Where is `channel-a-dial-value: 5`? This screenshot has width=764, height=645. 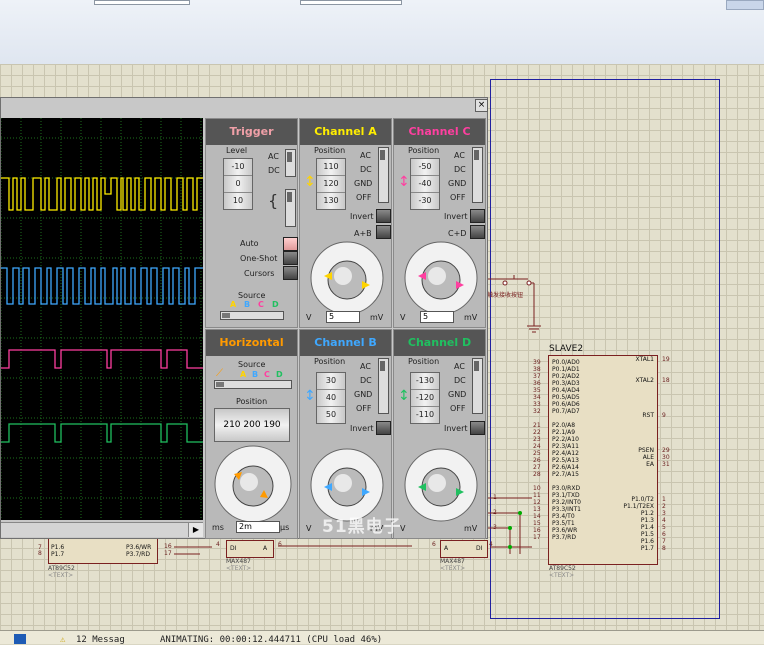 channel-a-dial-value: 5 is located at coordinates (343, 317).